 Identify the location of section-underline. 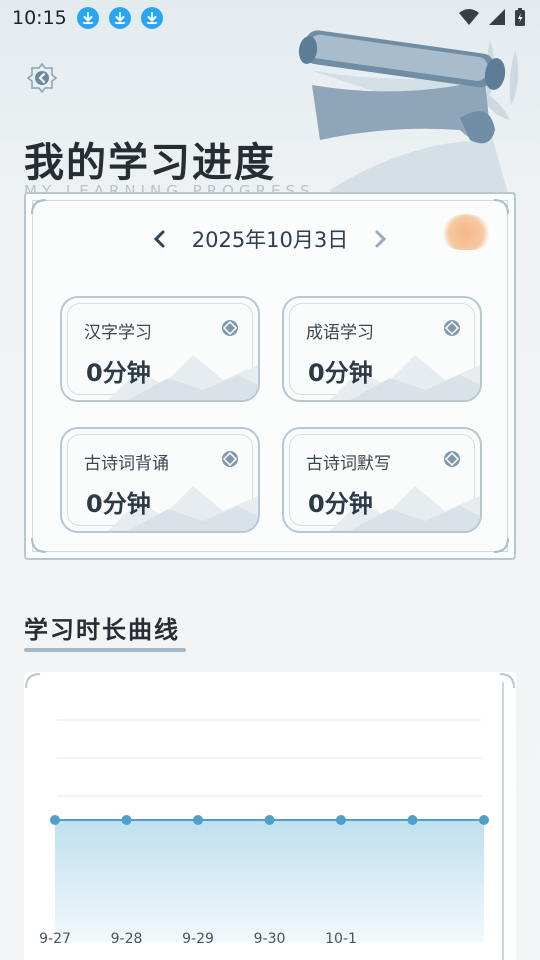
(105, 650).